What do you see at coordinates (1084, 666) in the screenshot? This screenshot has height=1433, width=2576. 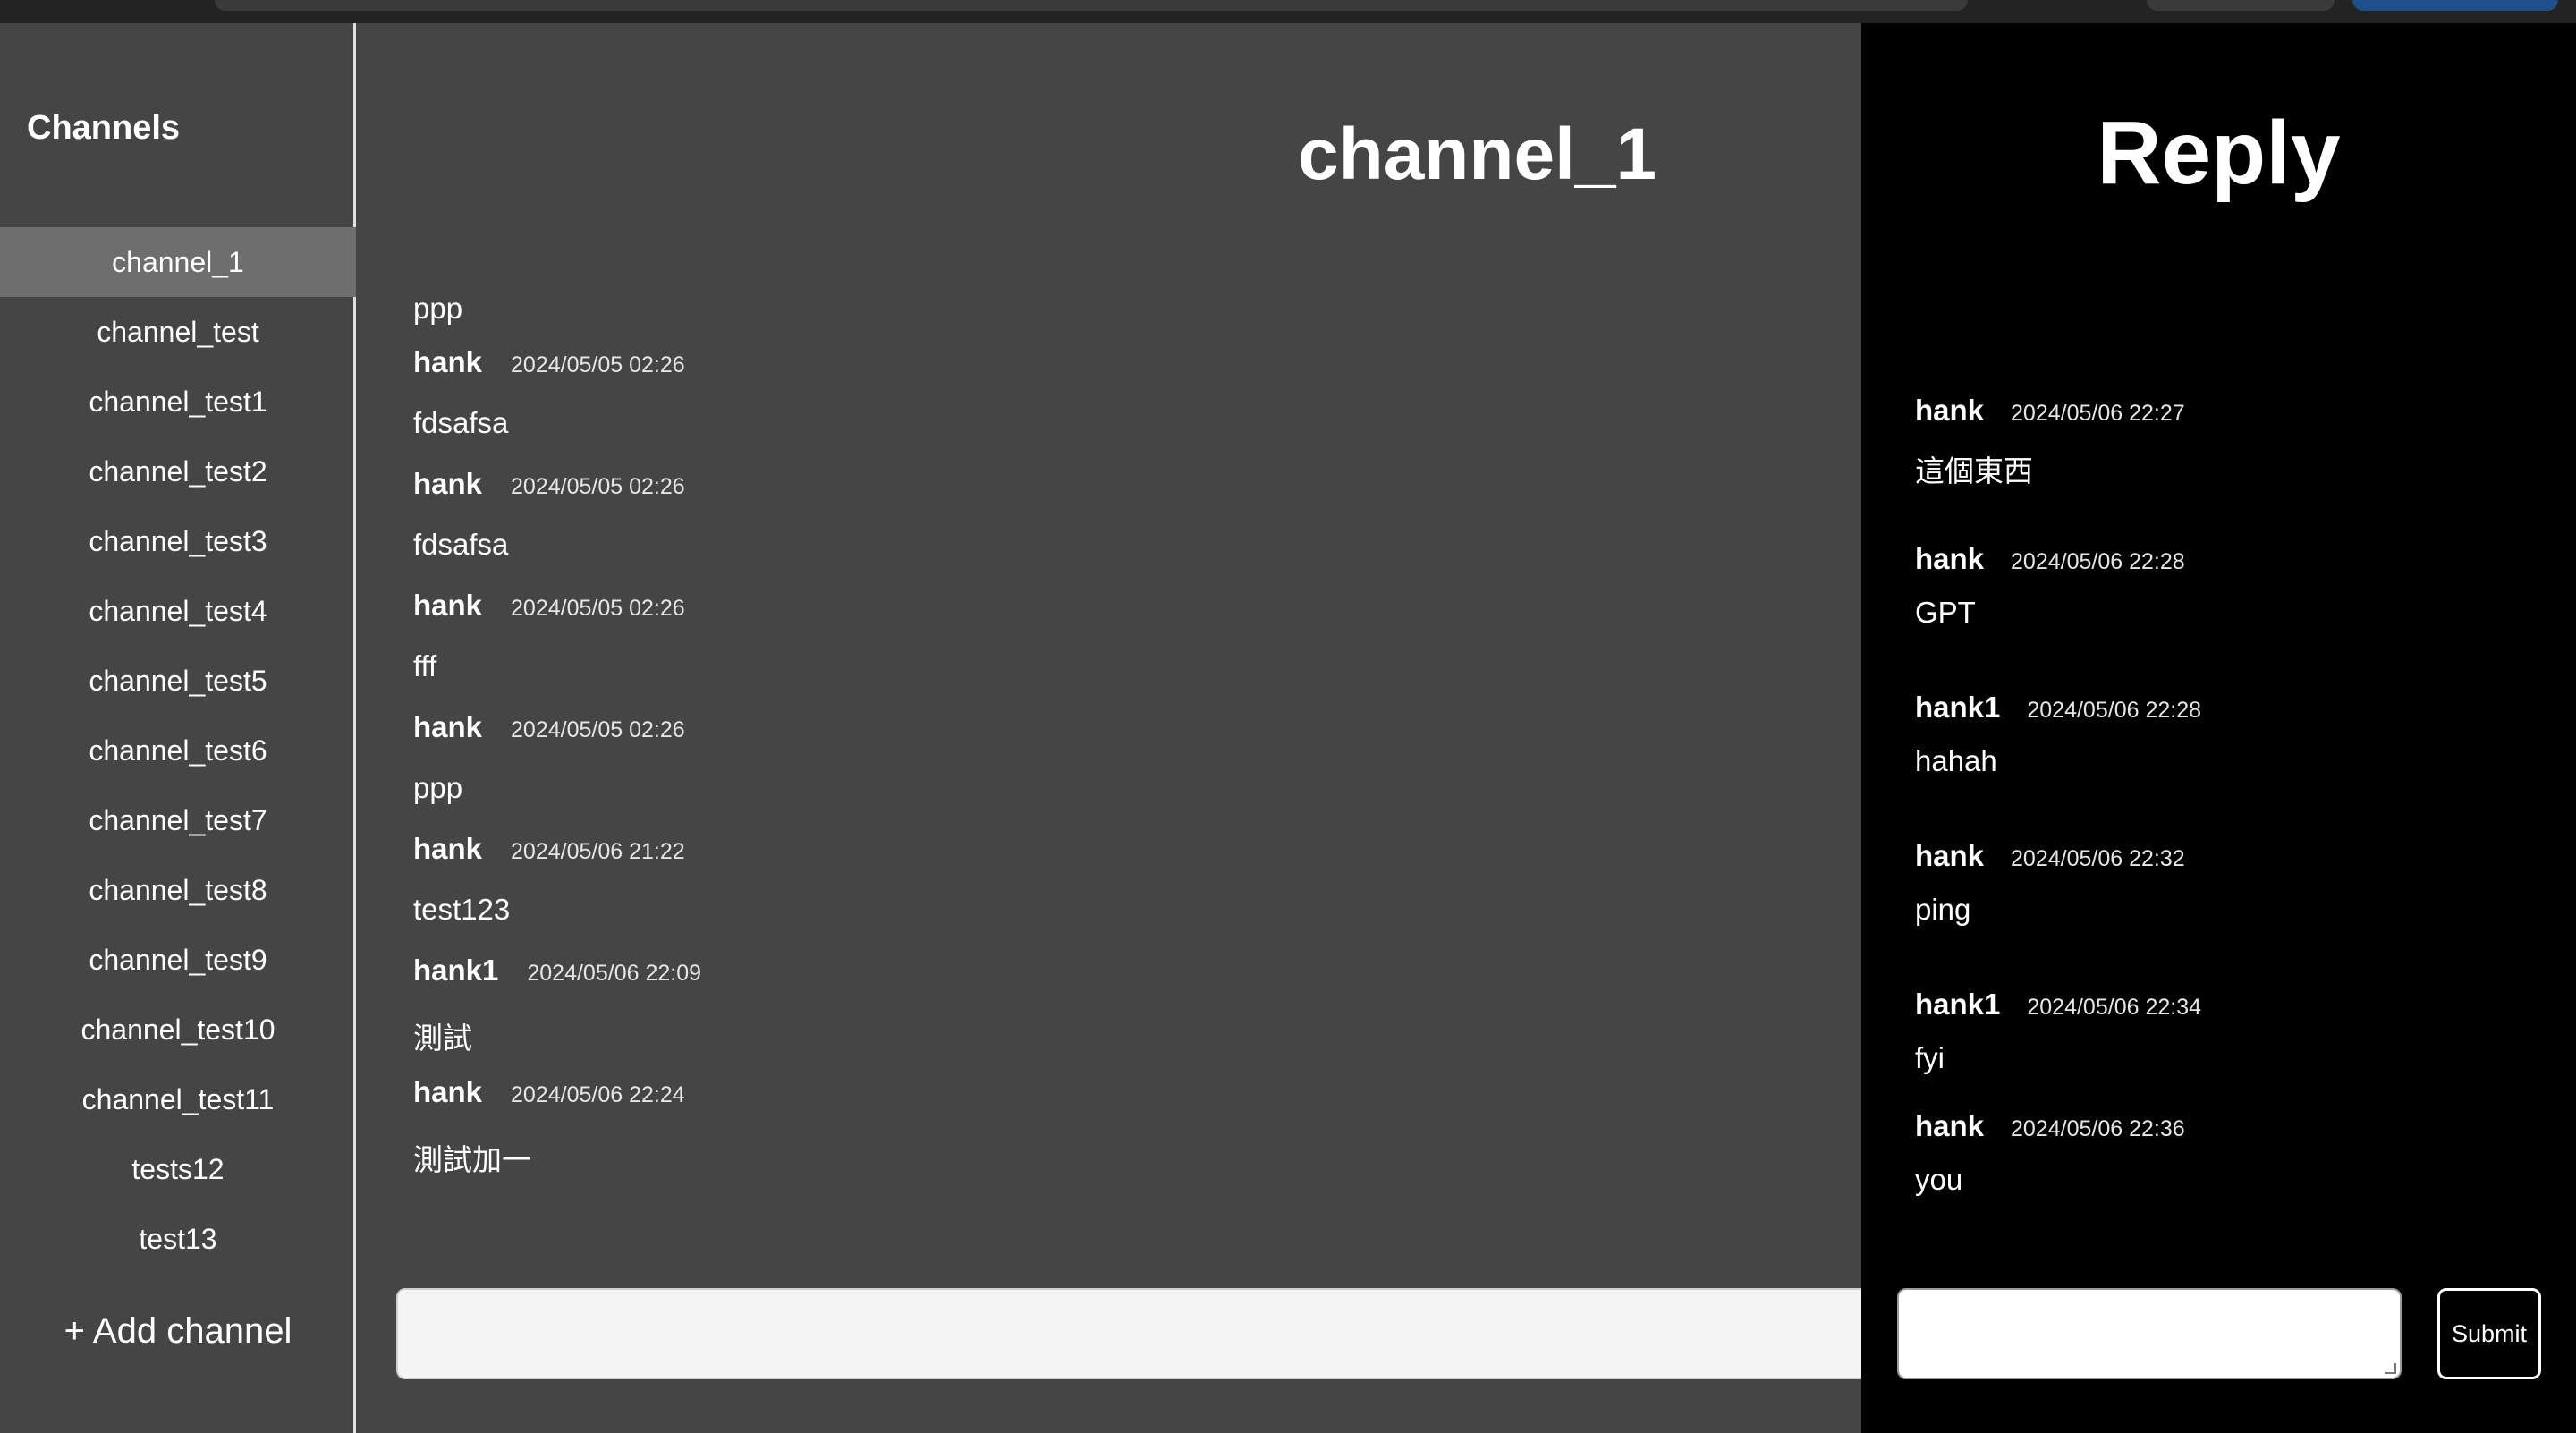 I see `message-text: fff` at bounding box center [1084, 666].